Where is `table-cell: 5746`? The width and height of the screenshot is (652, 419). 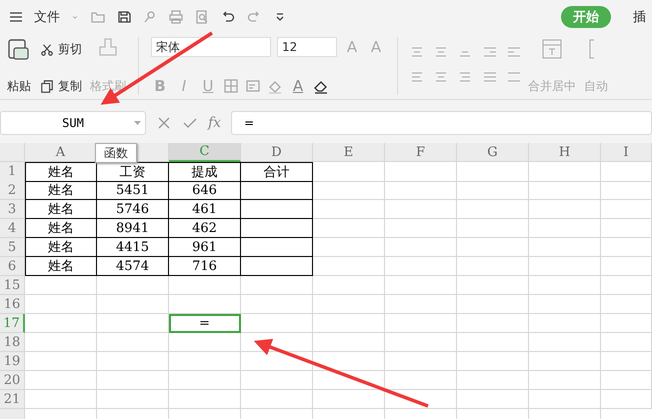 table-cell: 5746 is located at coordinates (133, 209).